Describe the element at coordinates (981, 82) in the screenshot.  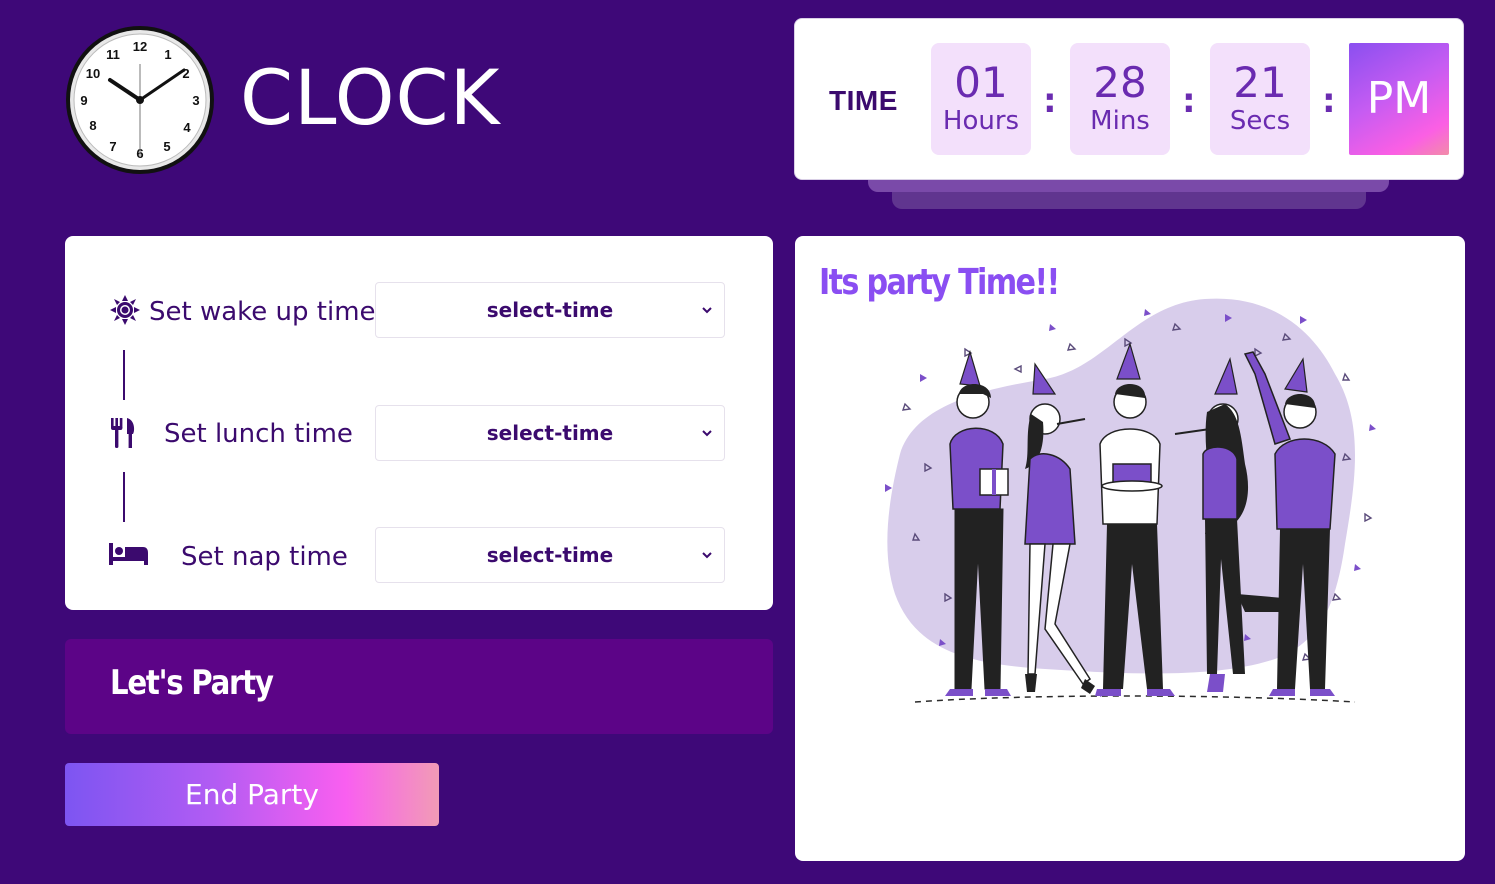
I see `hours-value: 01` at that location.